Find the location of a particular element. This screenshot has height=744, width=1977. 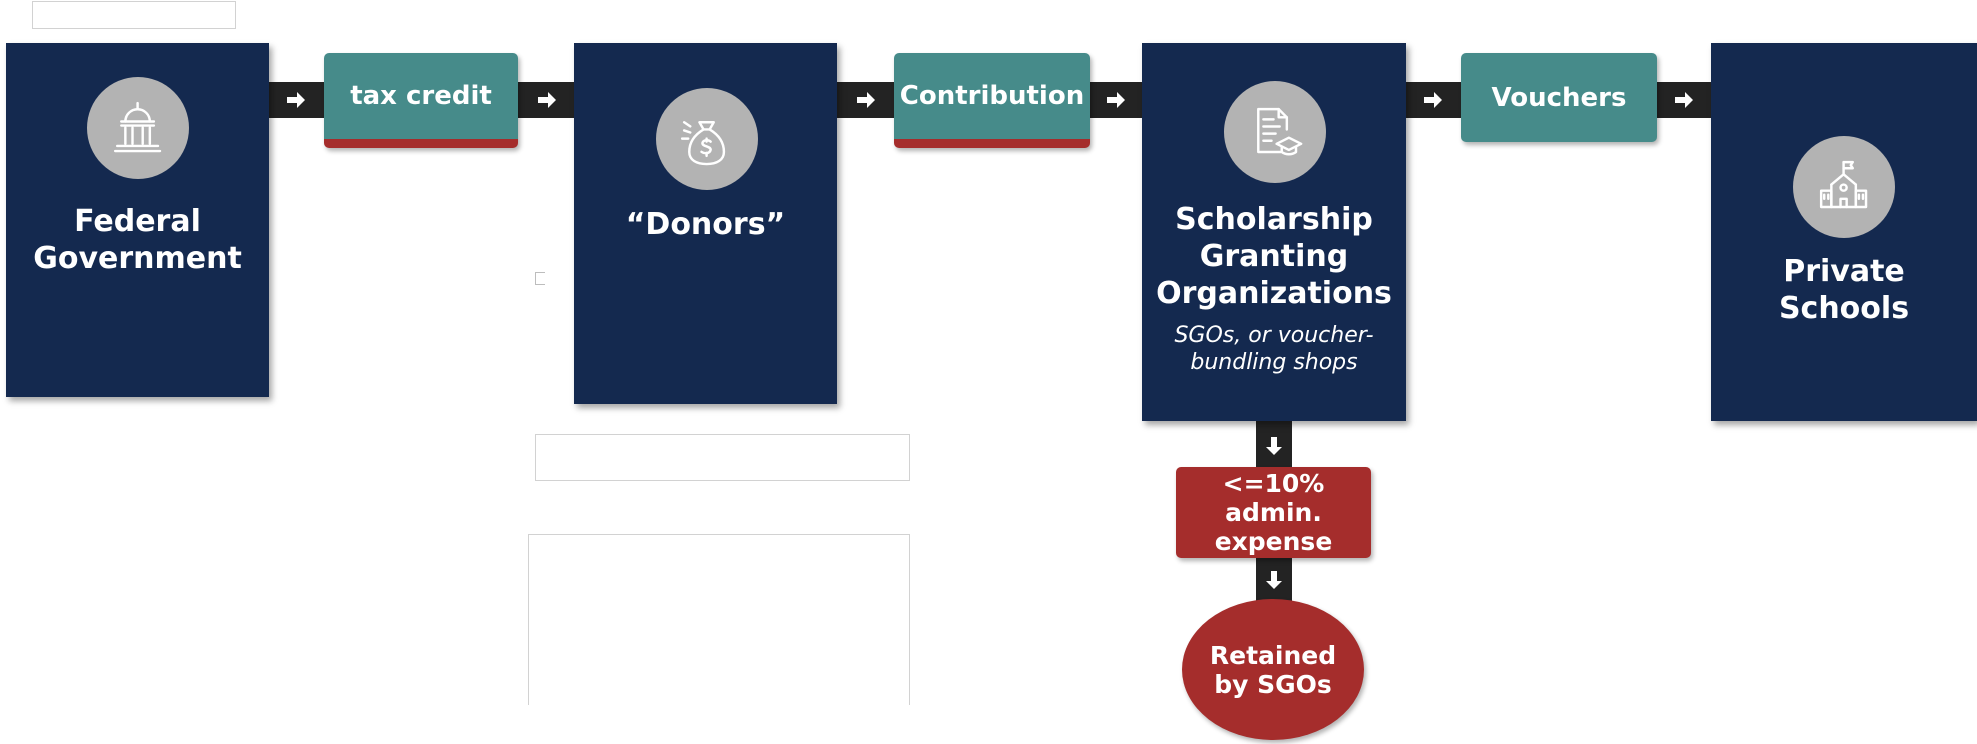

vouchers-label: Vouchers is located at coordinates (1559, 97).